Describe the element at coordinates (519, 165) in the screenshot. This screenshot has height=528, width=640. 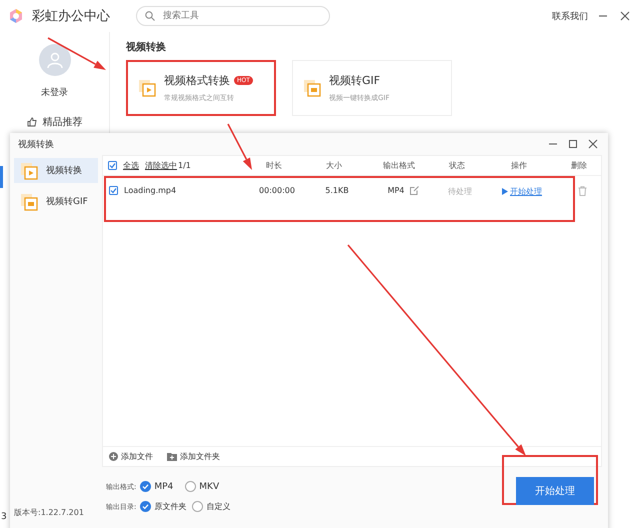
I see `column-header: 操作` at that location.